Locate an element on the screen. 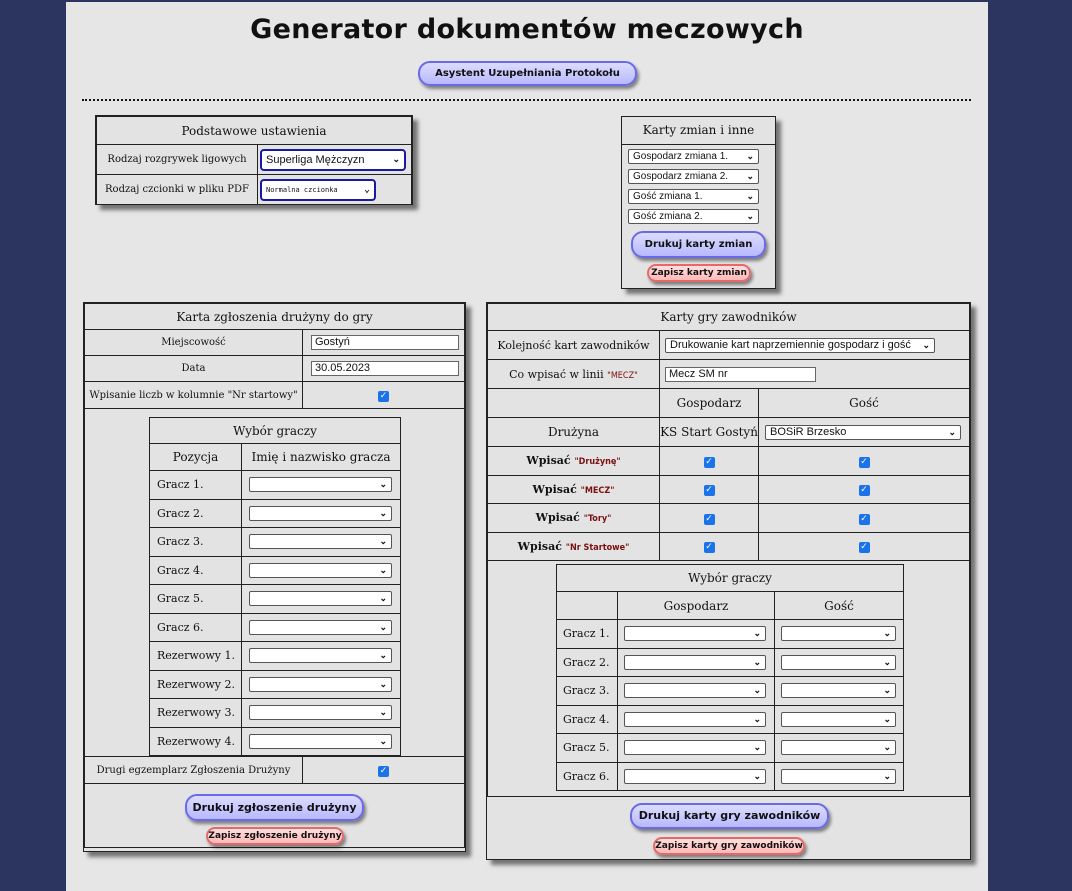 This screenshot has height=891, width=1072. subs-select-1: Gospodarz zmiana 1. ⌄ is located at coordinates (693, 156).